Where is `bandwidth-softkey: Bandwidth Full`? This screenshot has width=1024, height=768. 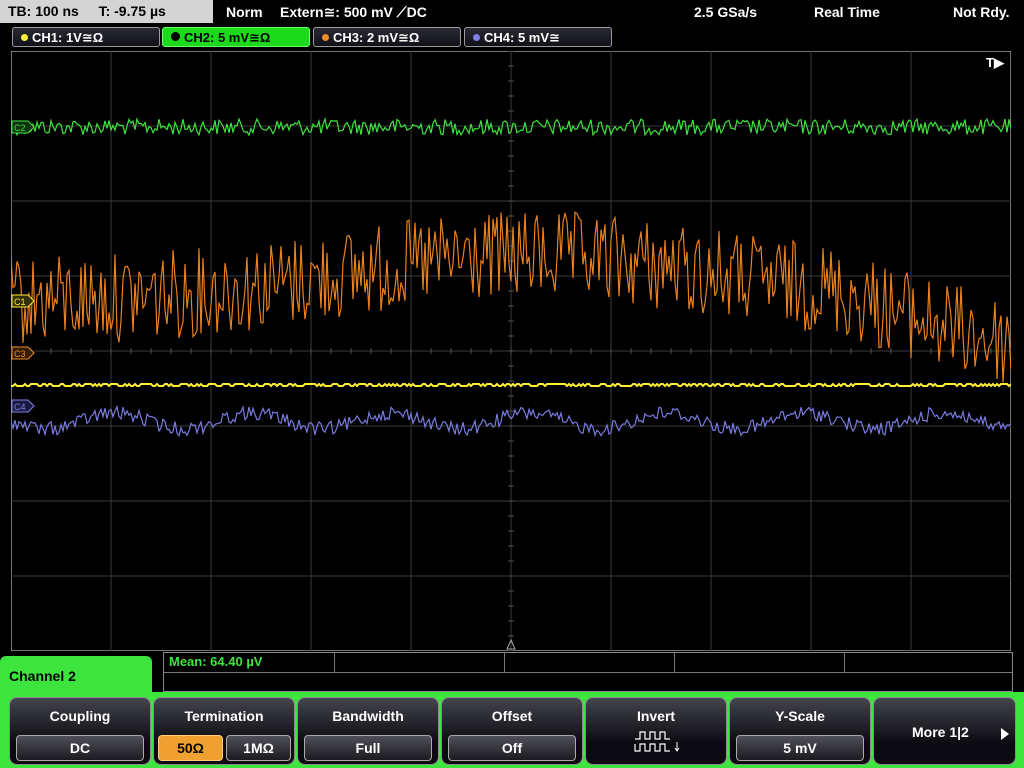 bandwidth-softkey: Bandwidth Full is located at coordinates (368, 731).